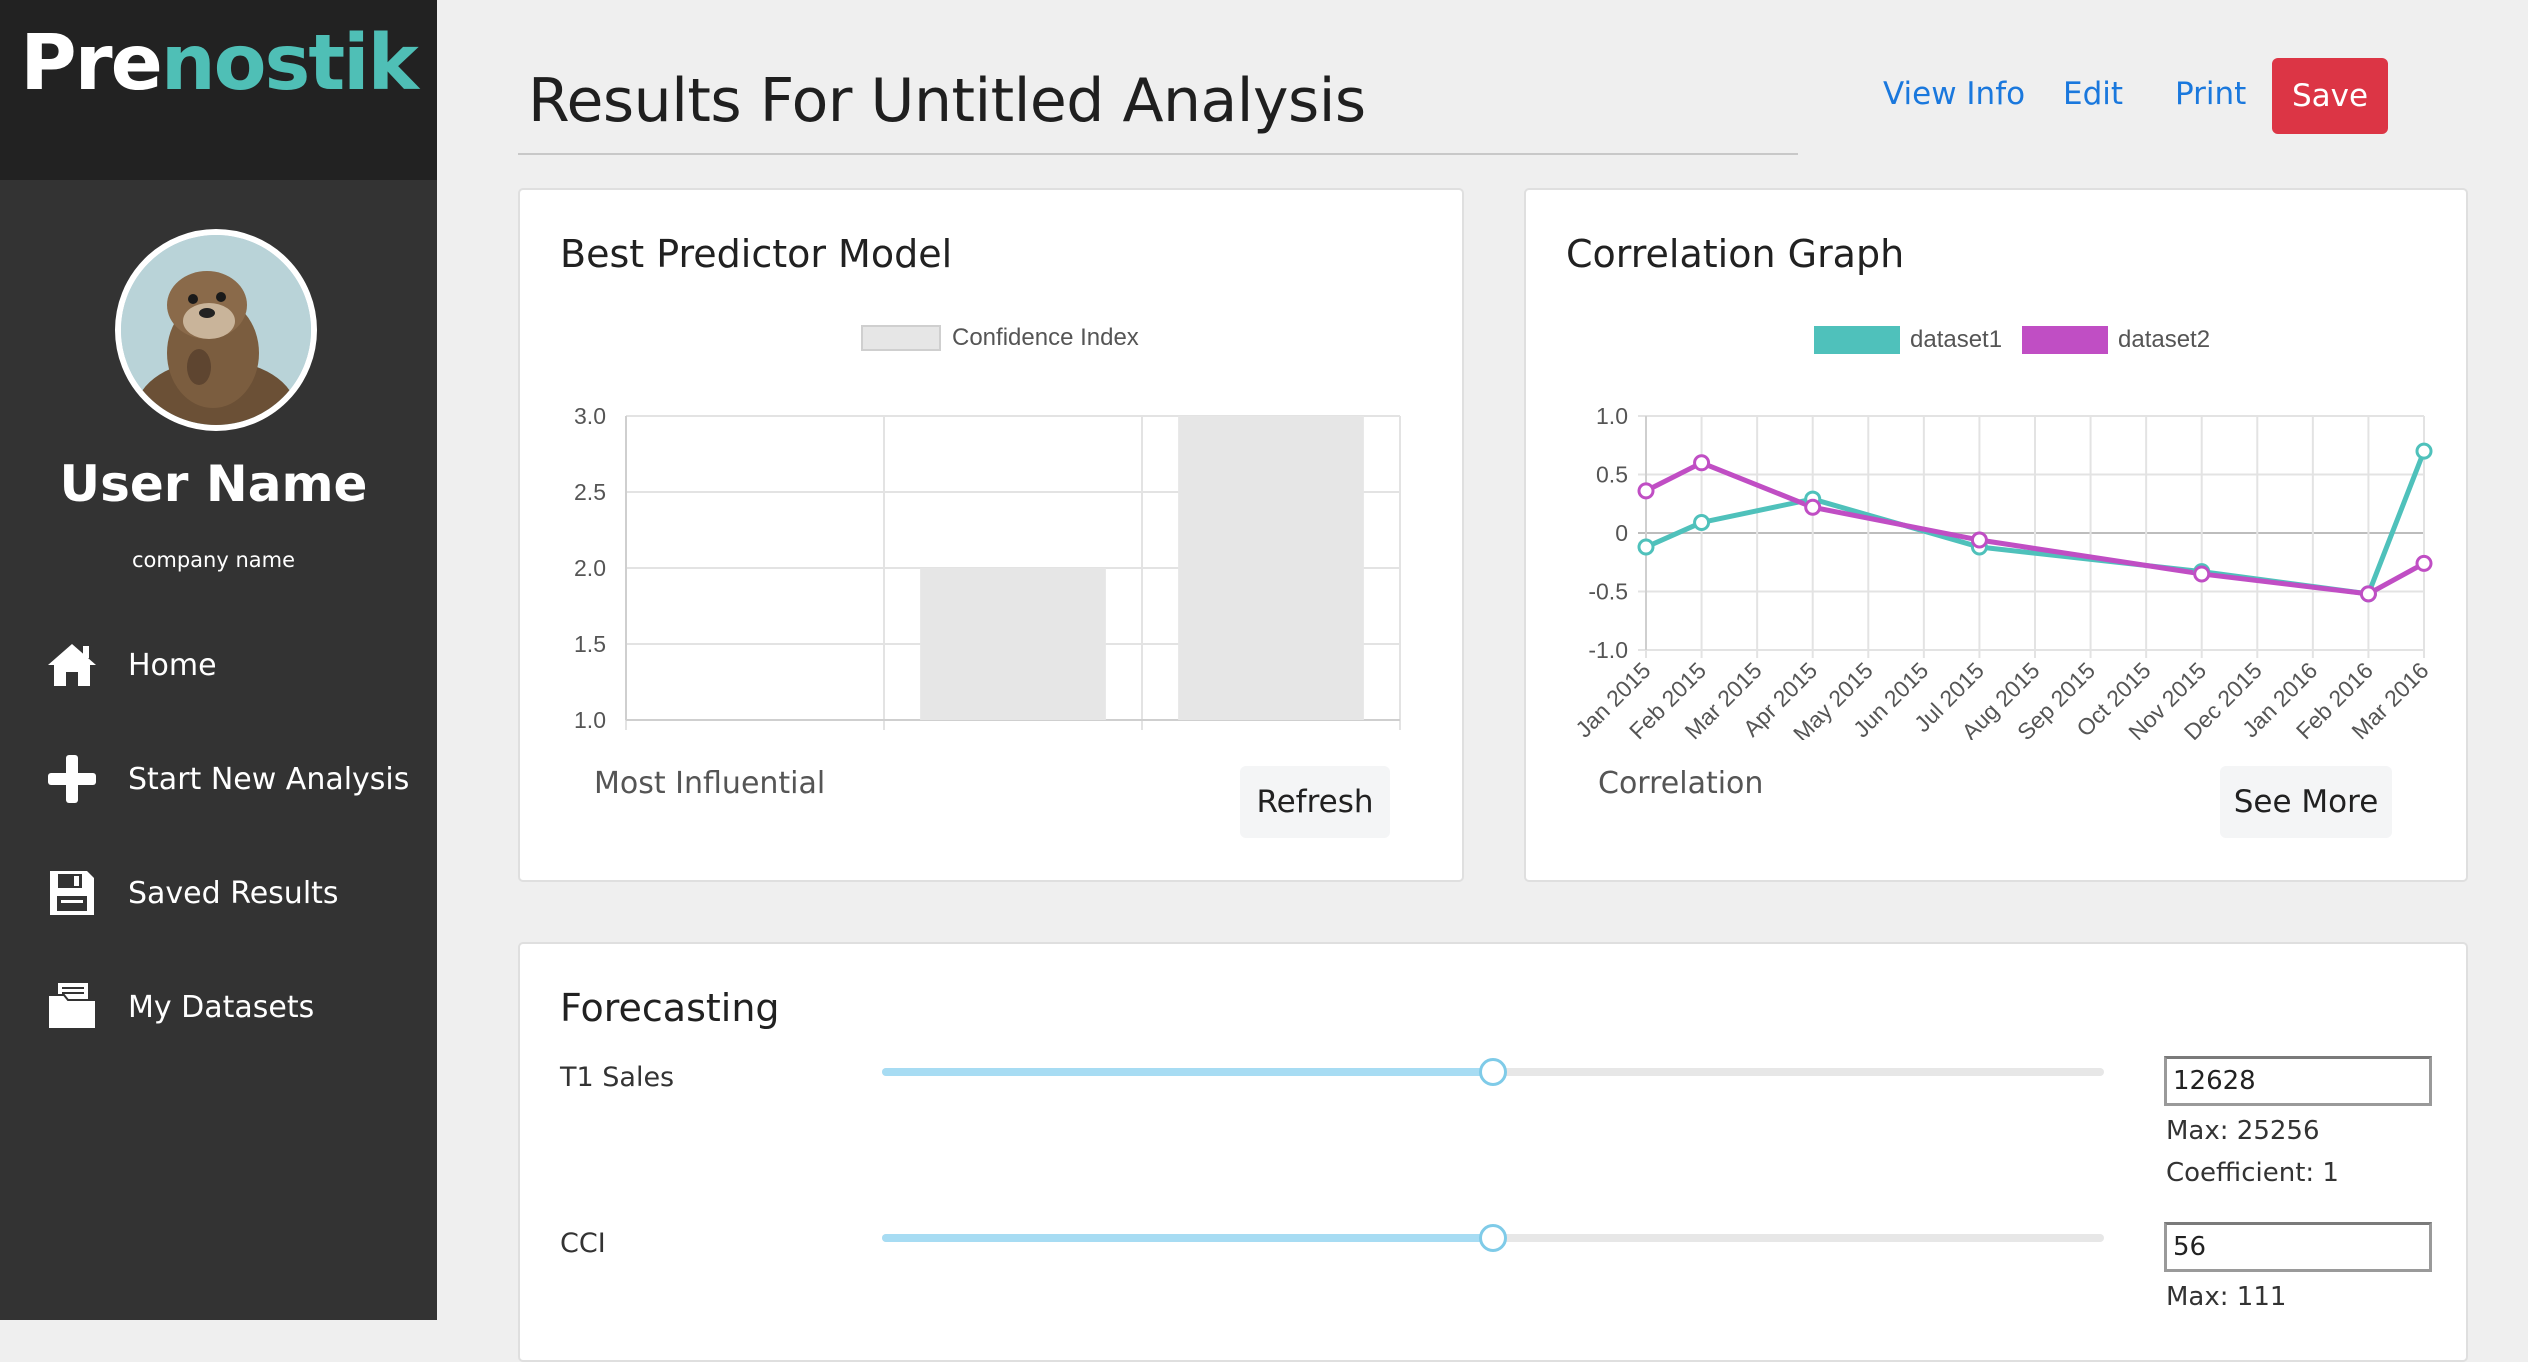 Image resolution: width=2528 pixels, height=1362 pixels. Describe the element at coordinates (590, 416) in the screenshot. I see `bar-ytick-label: 3.0` at that location.